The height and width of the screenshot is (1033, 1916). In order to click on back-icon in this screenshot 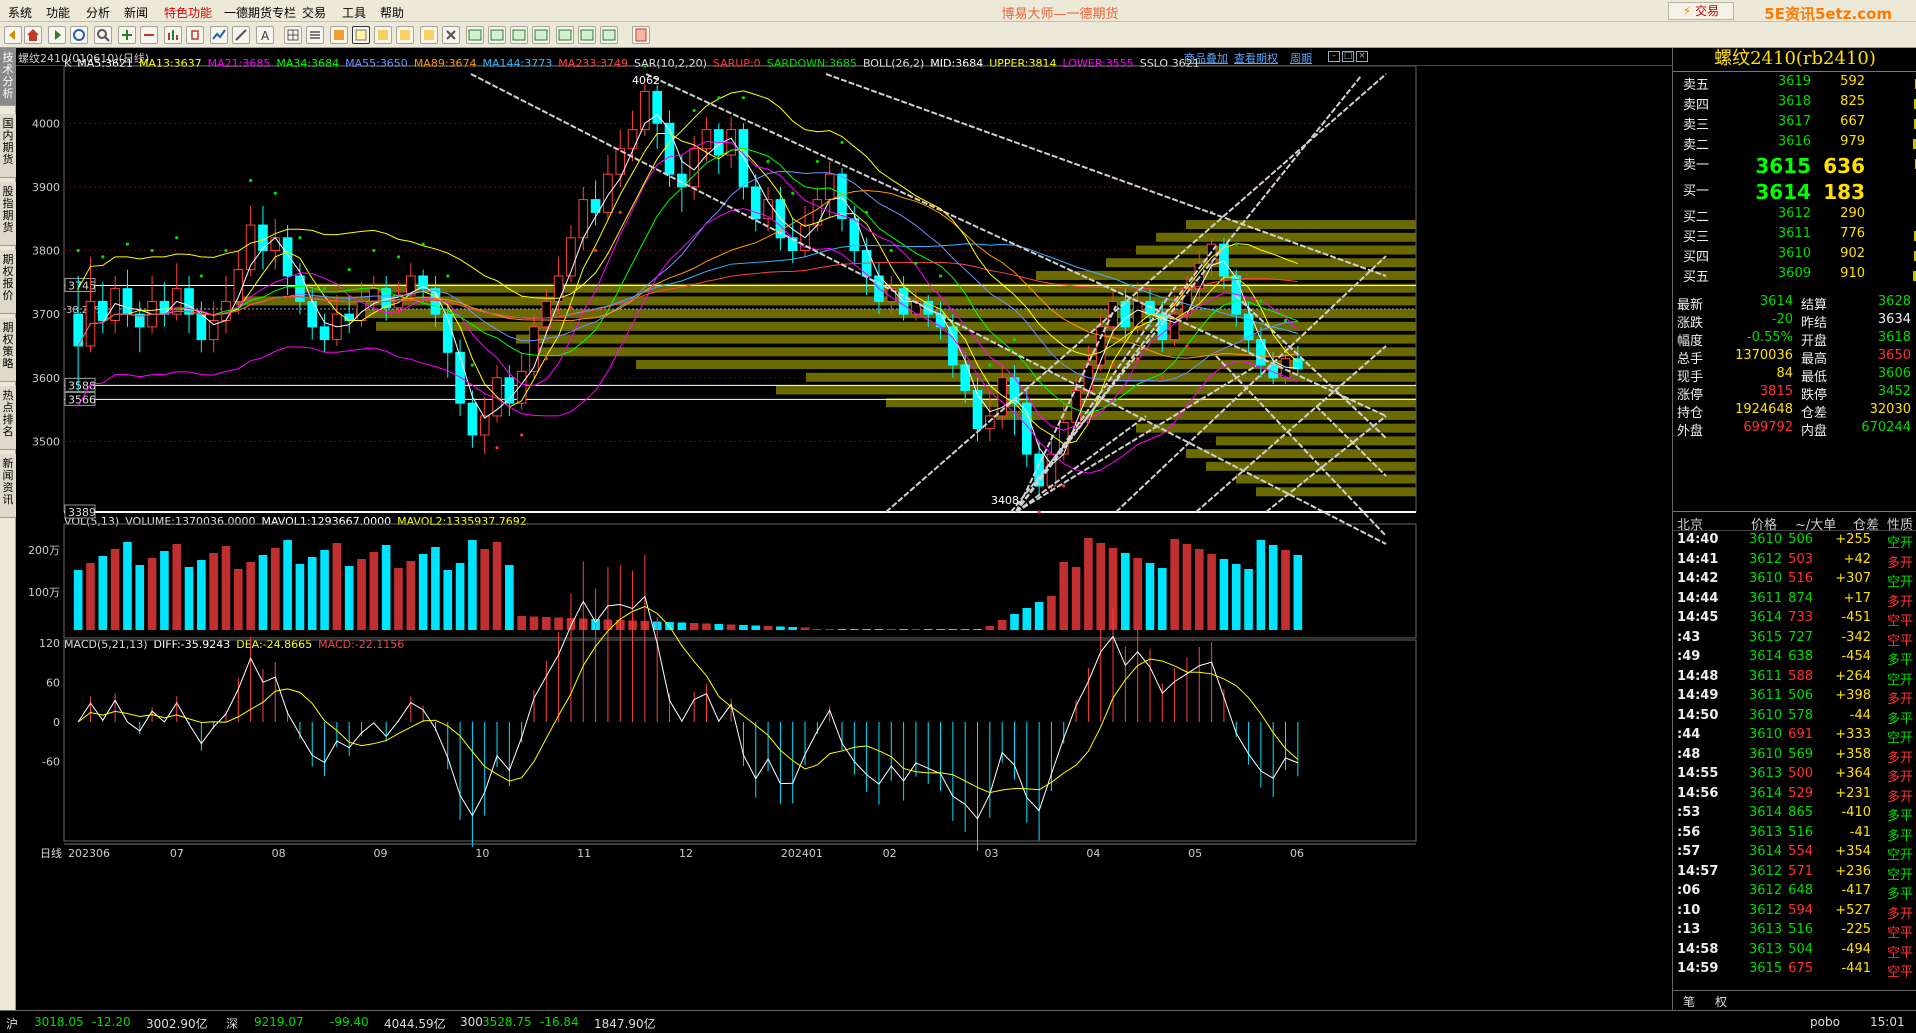, I will do `click(13, 35)`.